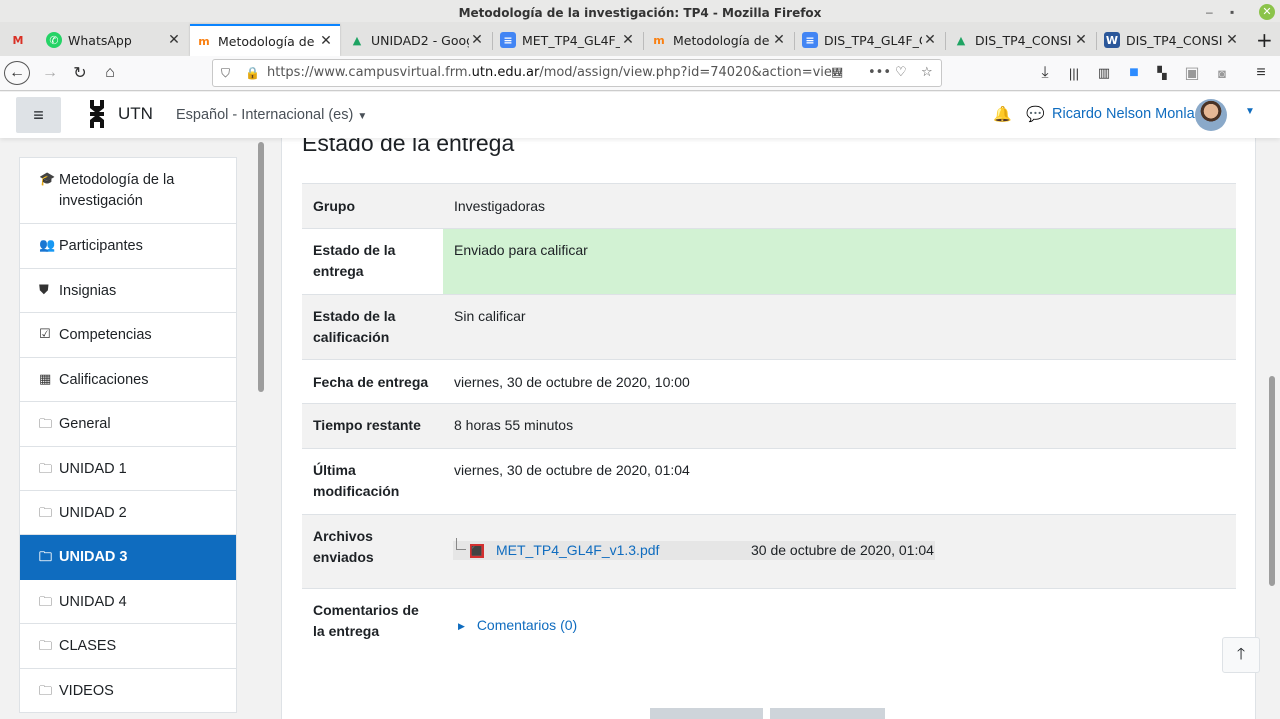 This screenshot has width=1280, height=719. Describe the element at coordinates (105, 335) in the screenshot. I see `sidebar-item-label: Competencias` at that location.